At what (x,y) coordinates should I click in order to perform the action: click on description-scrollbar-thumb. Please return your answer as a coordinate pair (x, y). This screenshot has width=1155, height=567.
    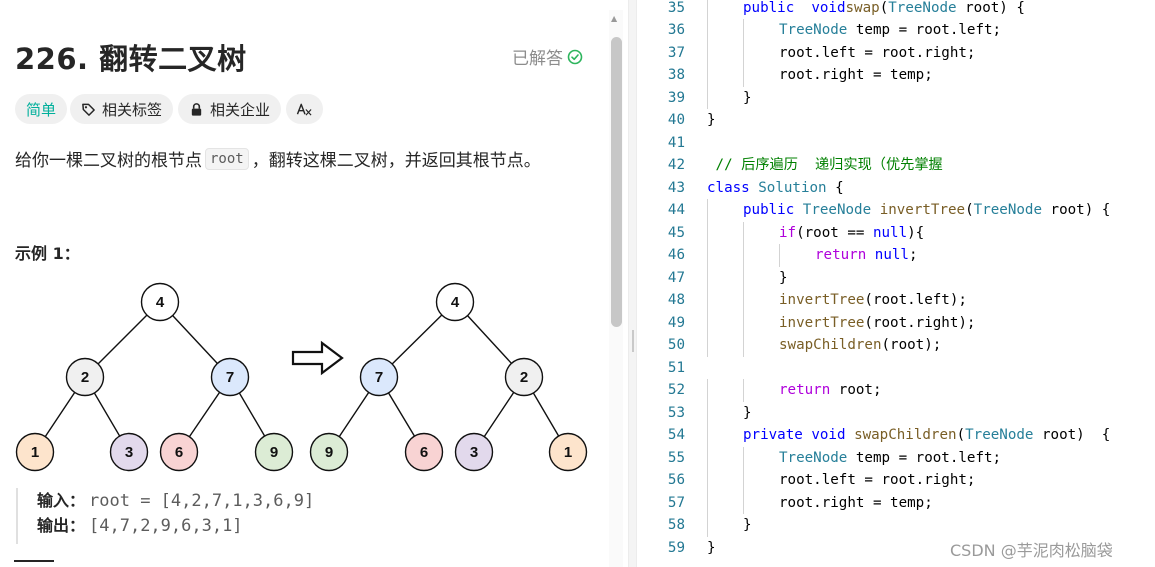
    Looking at the image, I should click on (616, 182).